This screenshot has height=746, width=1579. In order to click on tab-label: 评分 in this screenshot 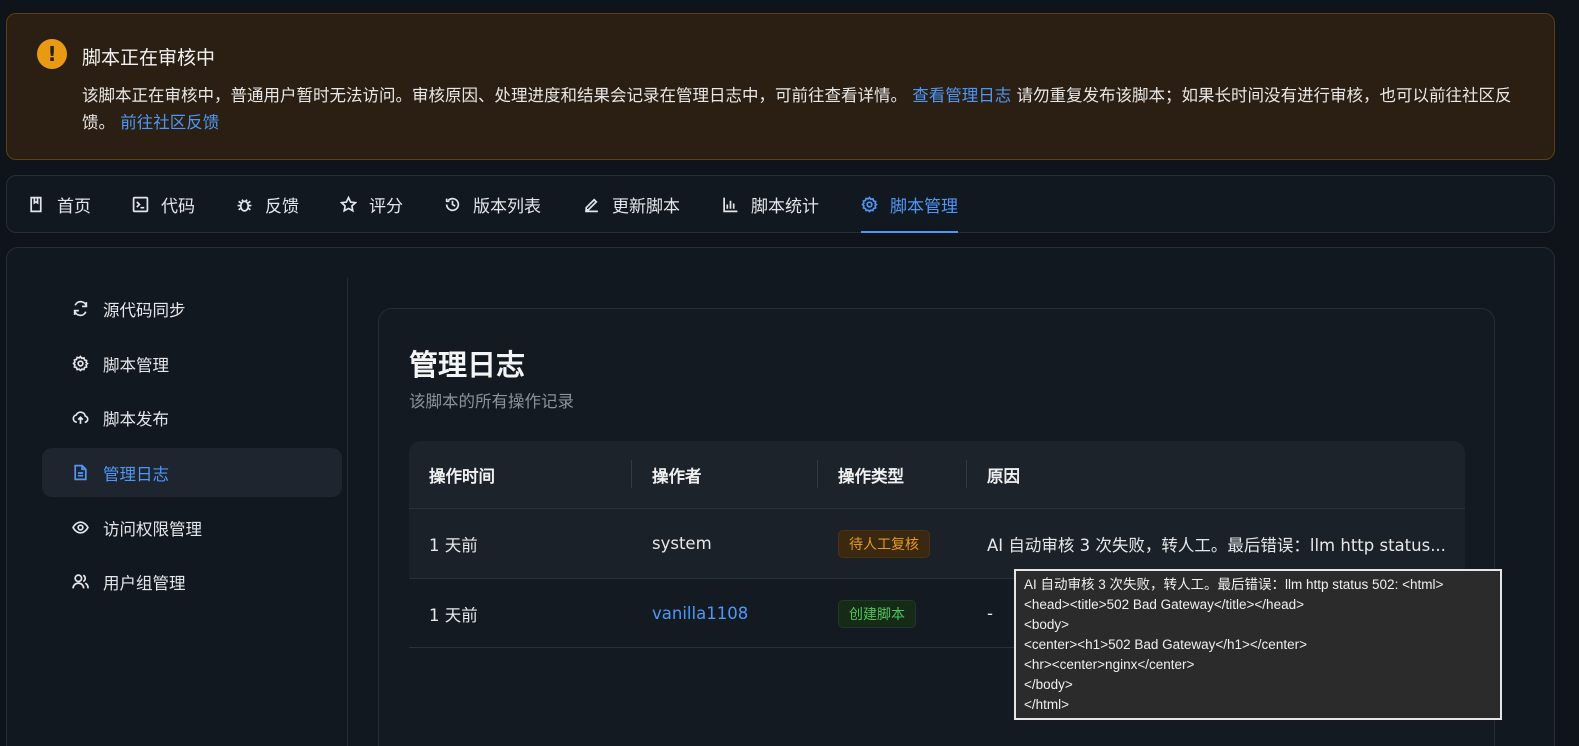, I will do `click(386, 207)`.